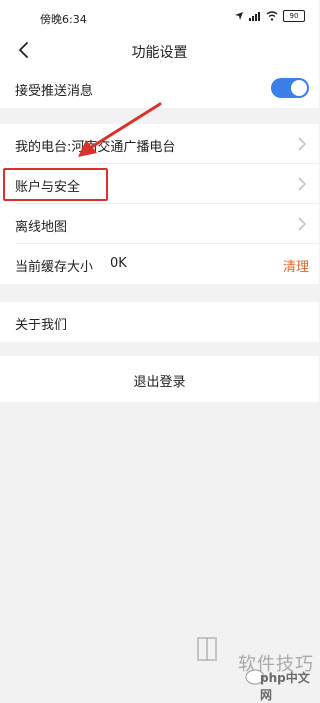  I want to click on page-title: 功能设置, so click(159, 53).